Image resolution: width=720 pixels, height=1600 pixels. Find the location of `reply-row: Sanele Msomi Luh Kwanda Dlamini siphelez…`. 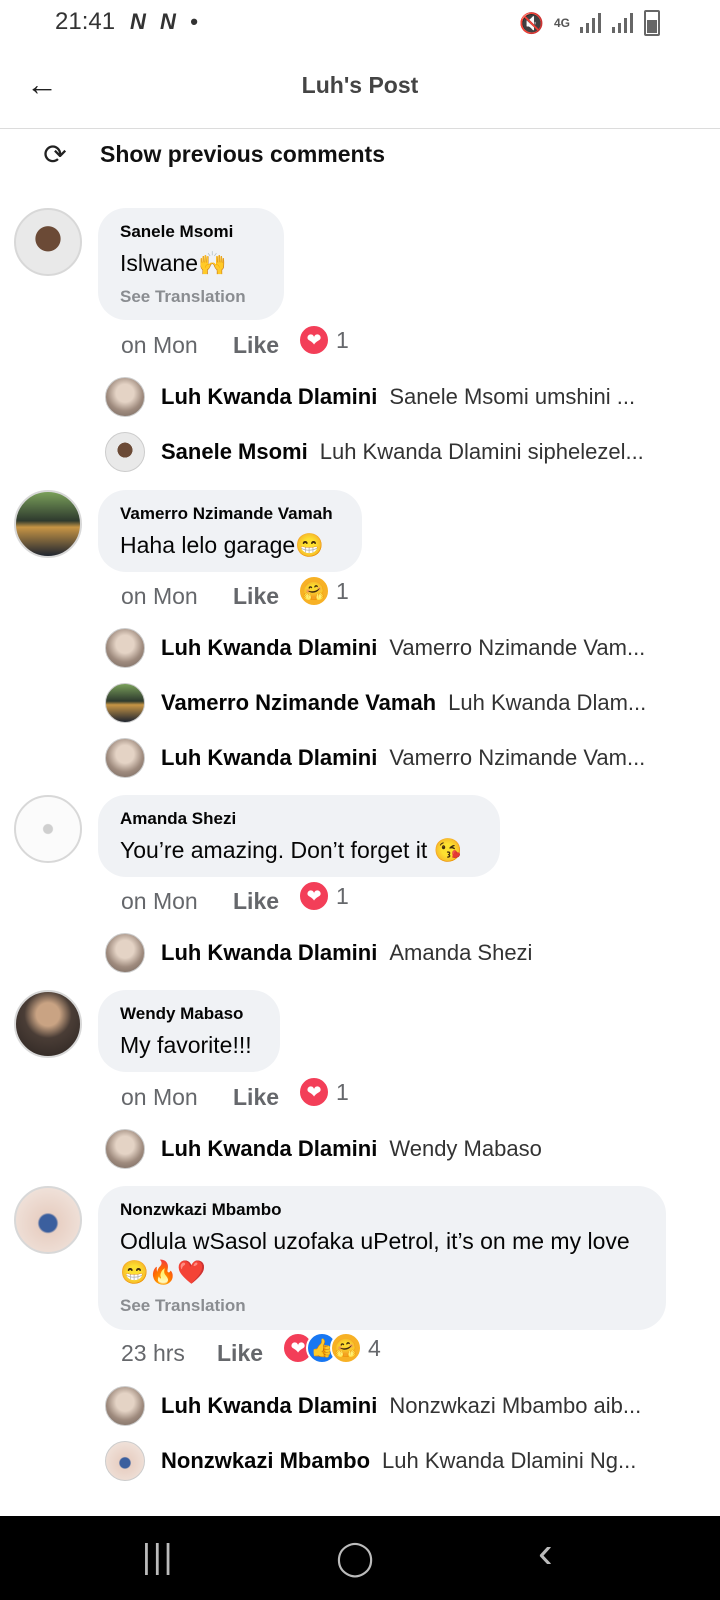

reply-row: Sanele Msomi Luh Kwanda Dlamini siphelez… is located at coordinates (387, 452).